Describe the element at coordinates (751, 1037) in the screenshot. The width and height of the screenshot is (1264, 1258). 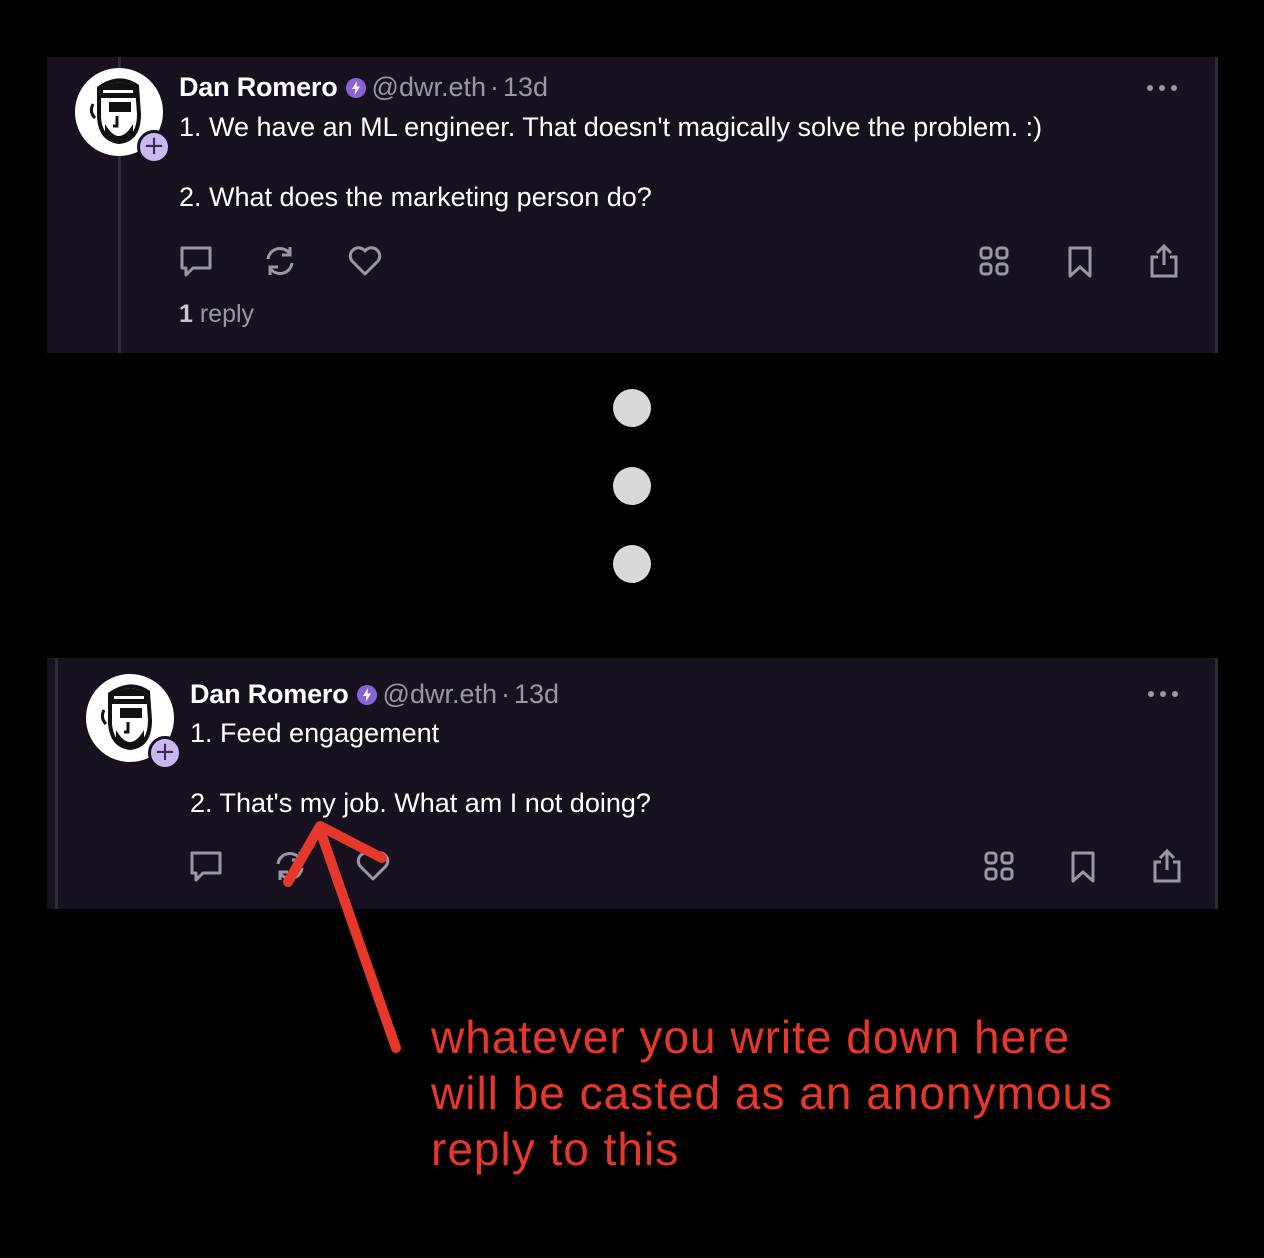
I see `annotation-line: whatever you write down here` at that location.